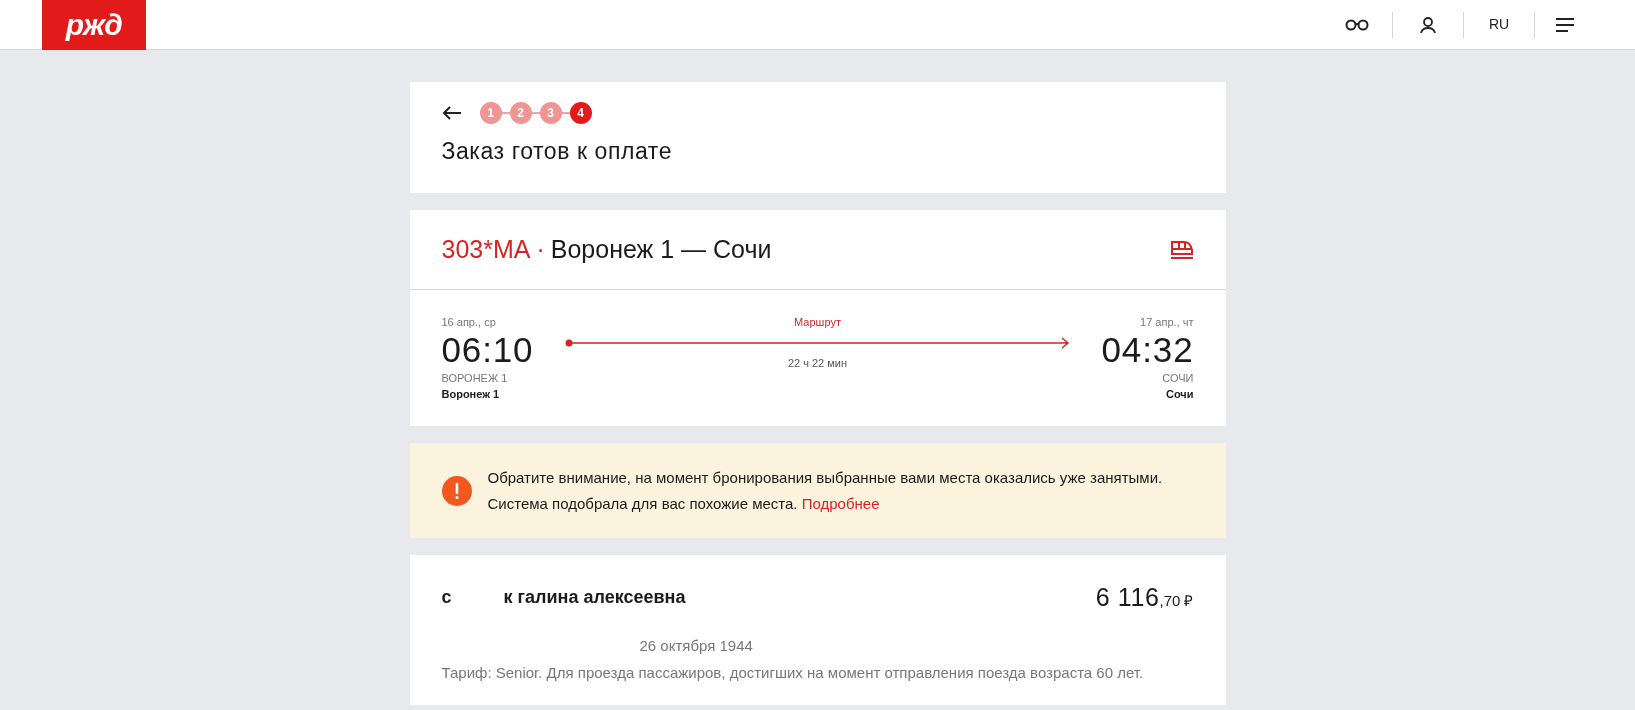  I want to click on logo: ржд, so click(94, 25).